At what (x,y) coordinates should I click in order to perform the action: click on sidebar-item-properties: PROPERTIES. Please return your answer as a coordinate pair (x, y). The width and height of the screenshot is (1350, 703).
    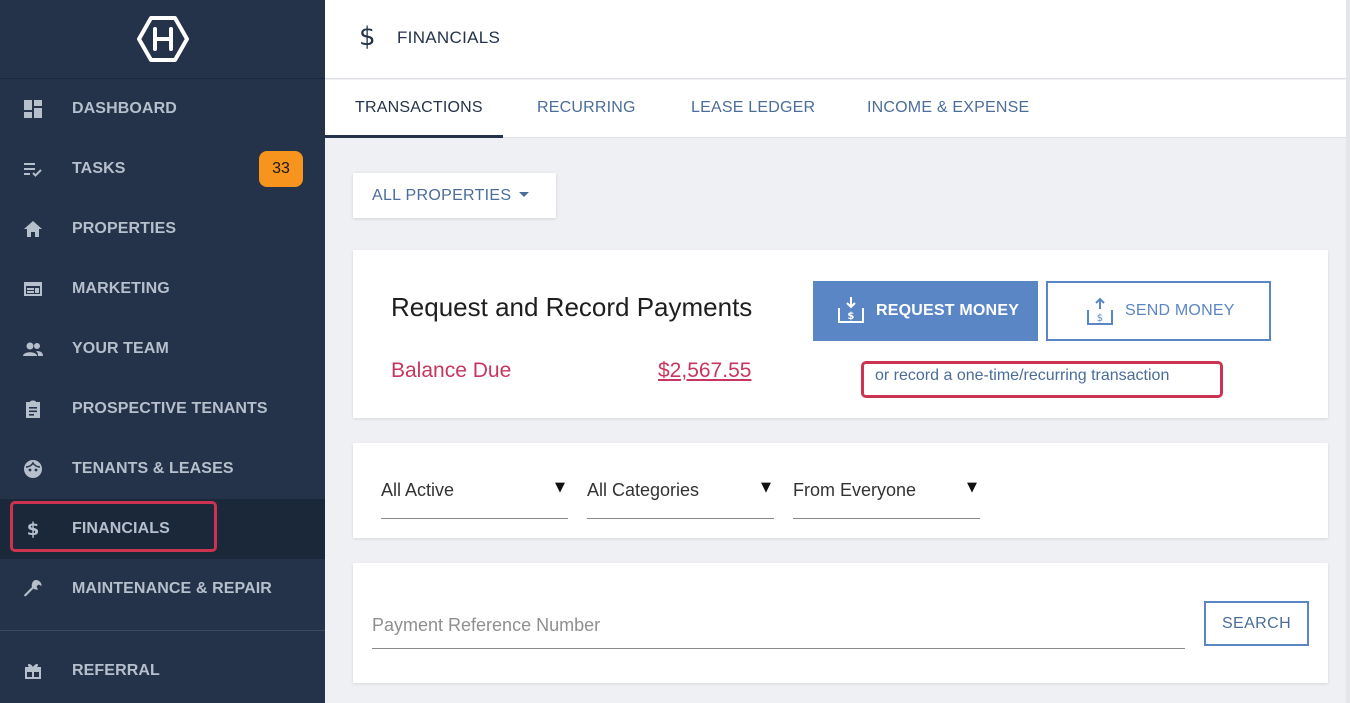
    Looking at the image, I should click on (162, 229).